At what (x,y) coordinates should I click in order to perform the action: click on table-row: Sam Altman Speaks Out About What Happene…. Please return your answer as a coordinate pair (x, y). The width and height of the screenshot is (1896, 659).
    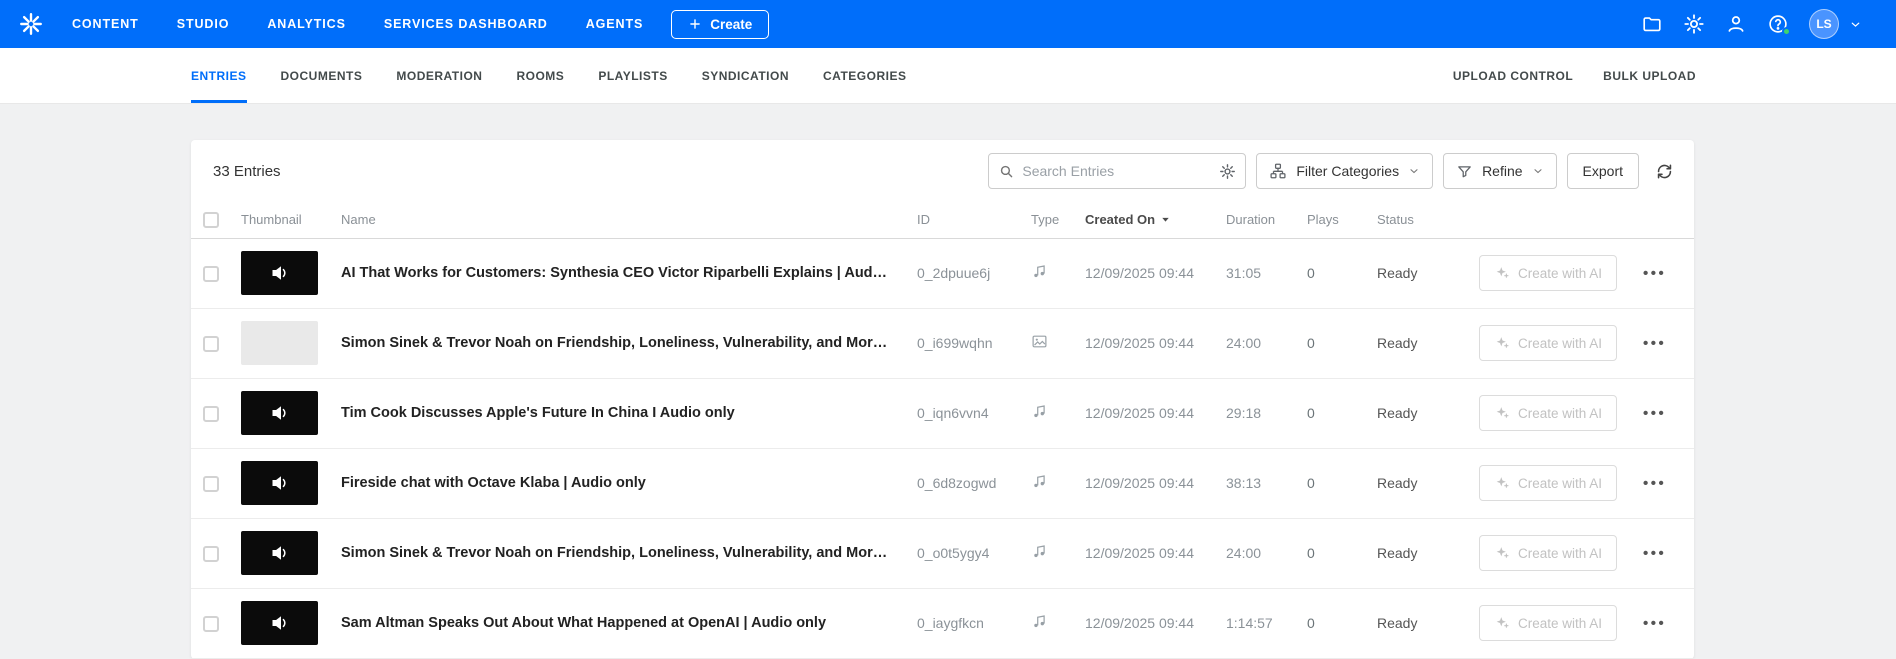
    Looking at the image, I should click on (942, 623).